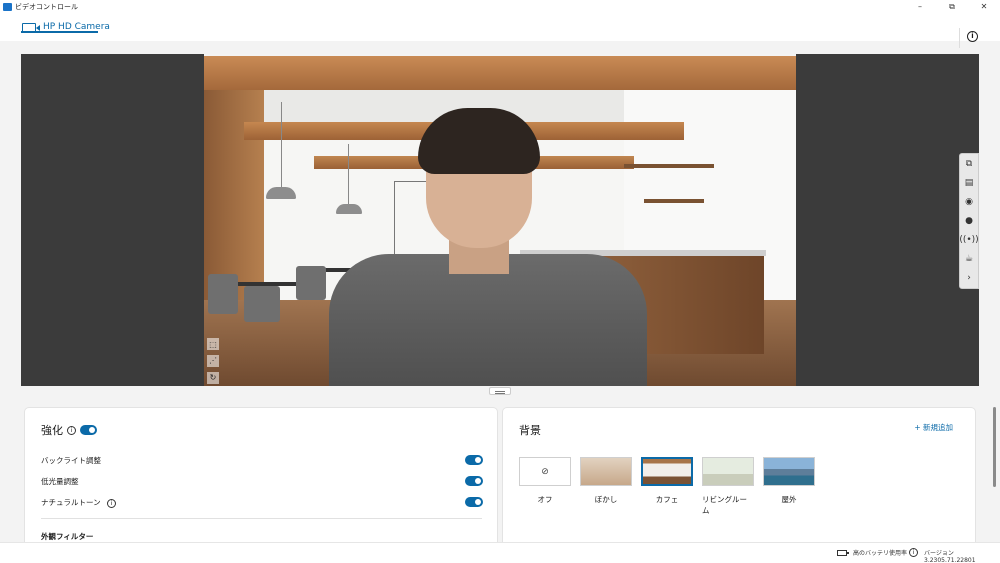  Describe the element at coordinates (500, 552) in the screenshot. I see `status-bar: 高のバッテリ使用率 i バージョン 3.2305.71.22801` at that location.